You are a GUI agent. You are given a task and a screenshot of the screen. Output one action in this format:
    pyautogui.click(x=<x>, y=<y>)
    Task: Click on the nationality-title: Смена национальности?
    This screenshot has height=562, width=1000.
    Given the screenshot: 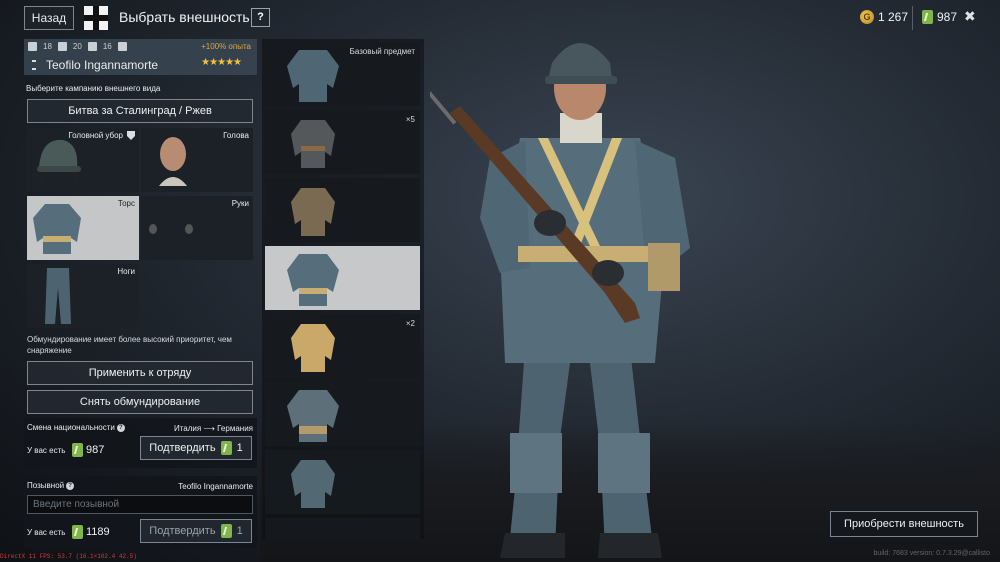 What is the action you would take?
    pyautogui.click(x=76, y=427)
    